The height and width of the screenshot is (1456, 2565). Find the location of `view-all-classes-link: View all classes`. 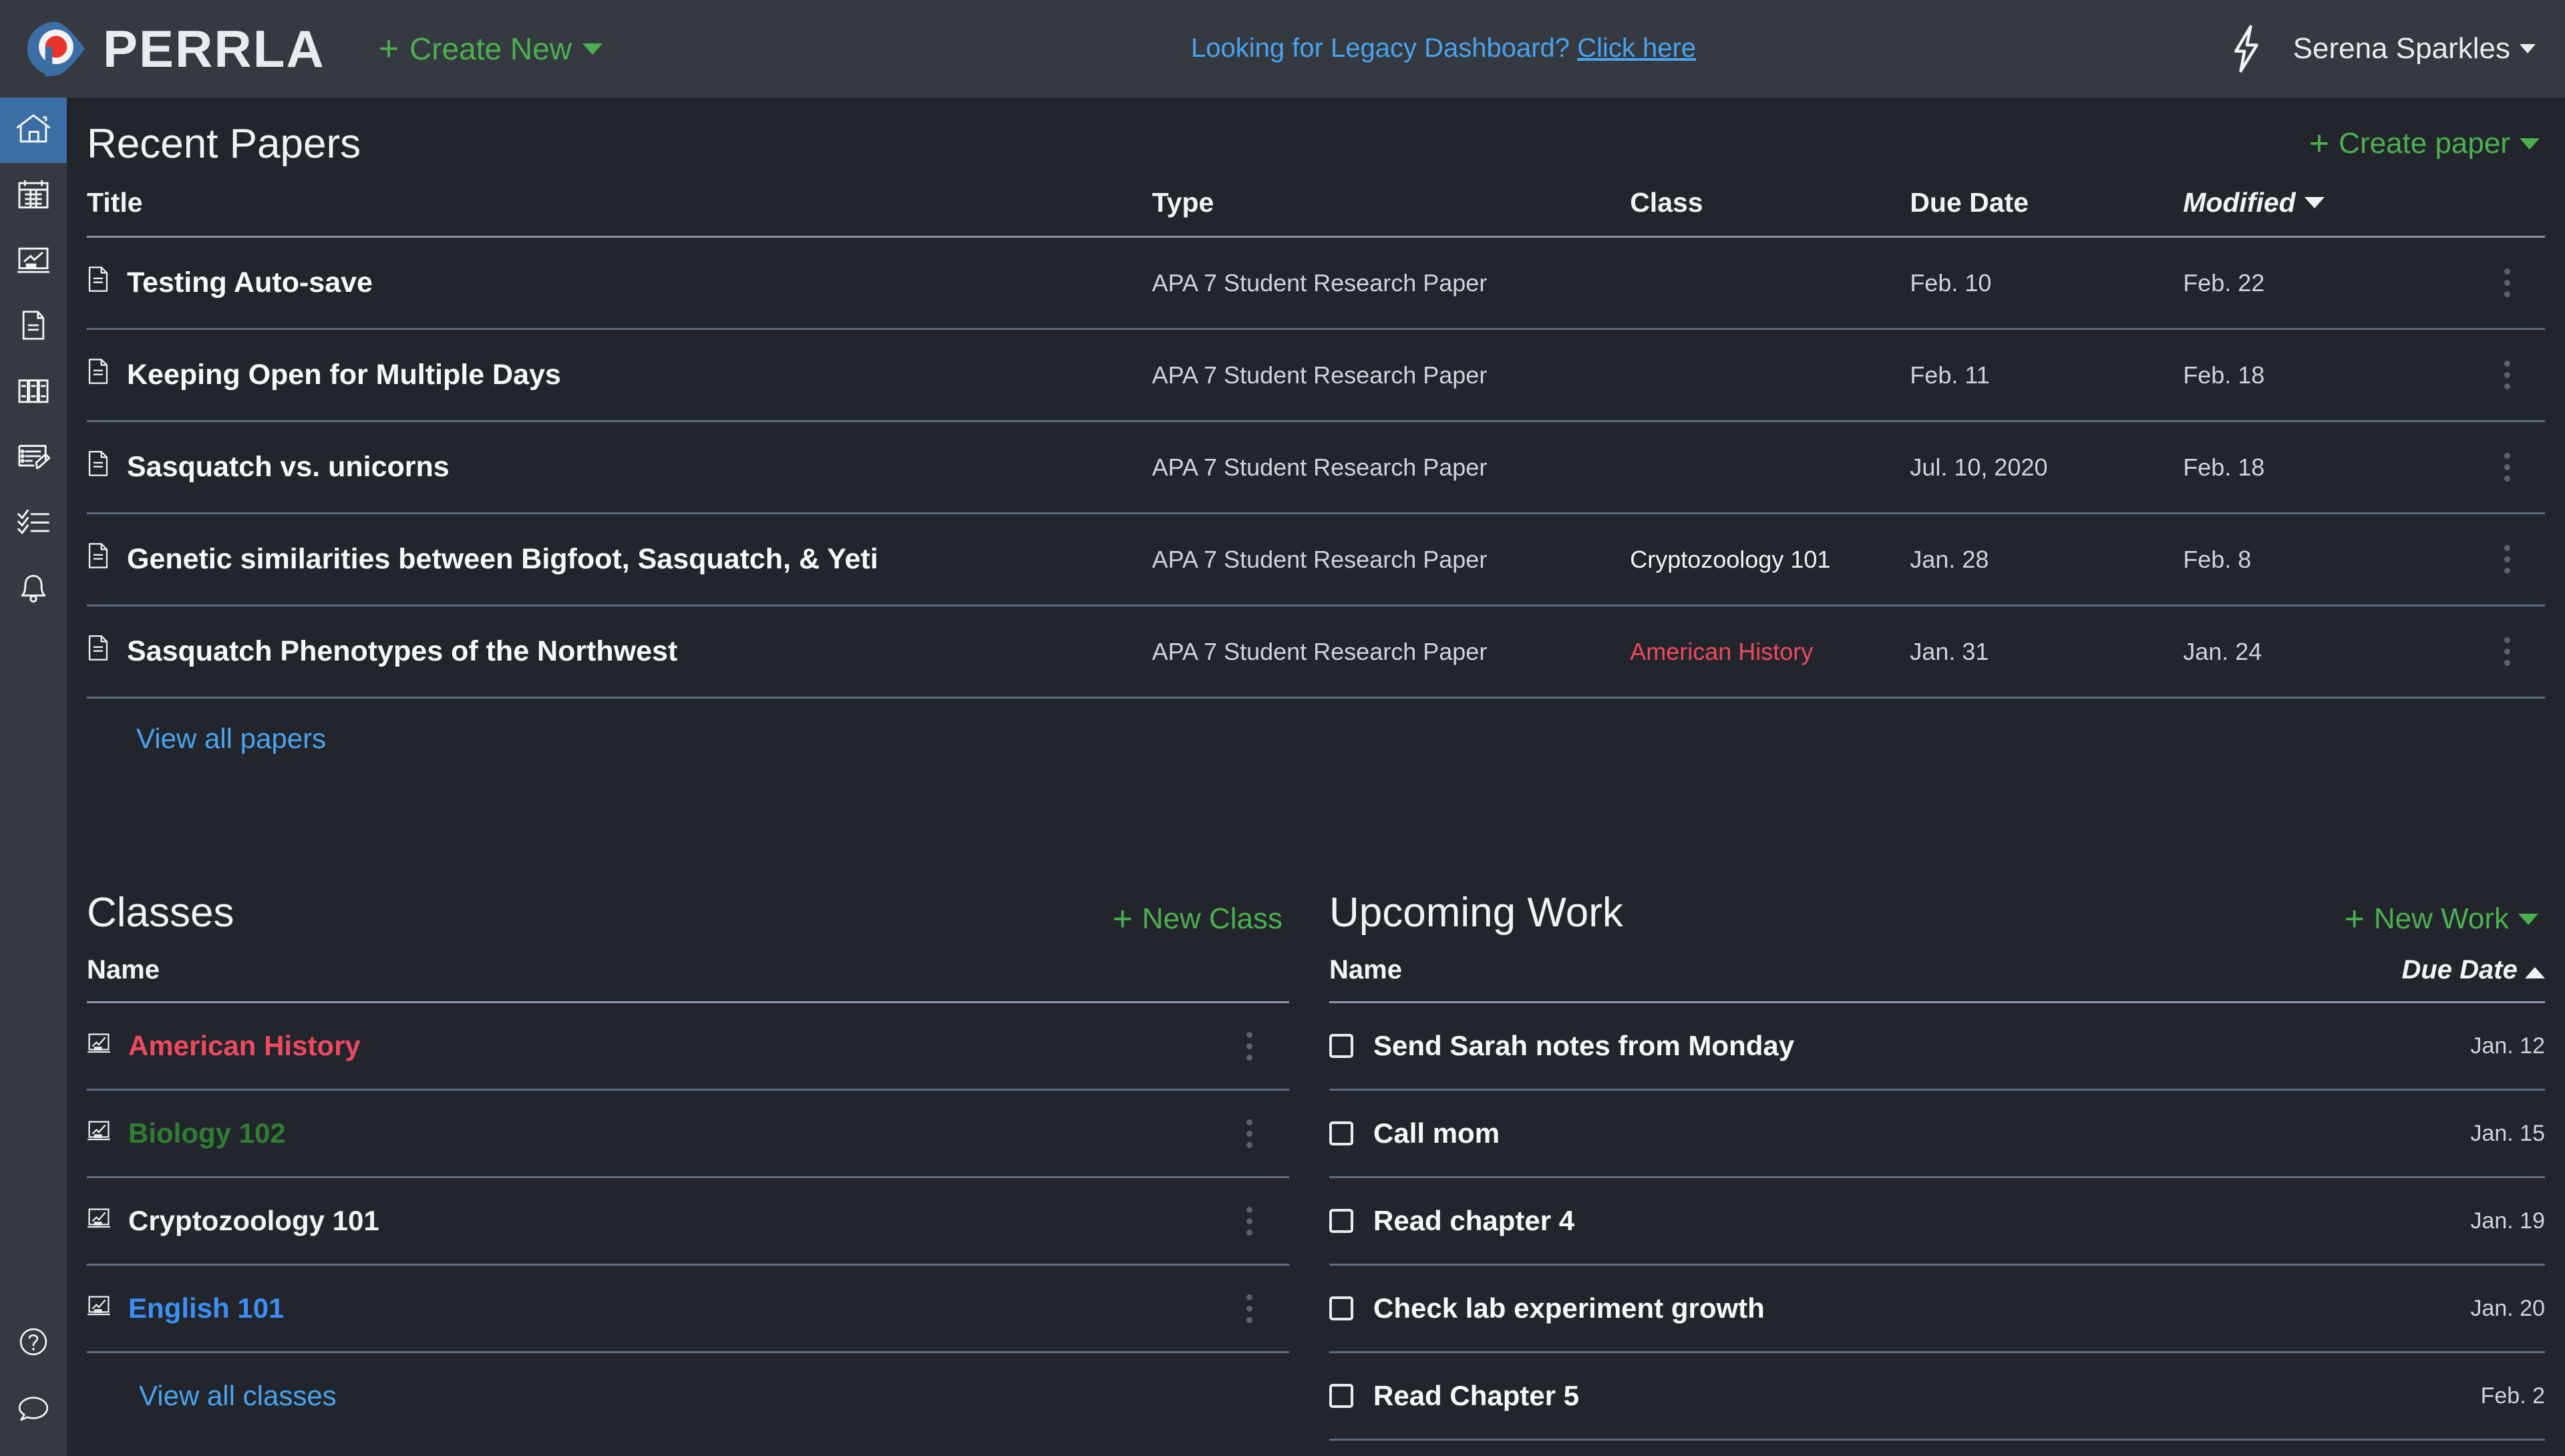

view-all-classes-link: View all classes is located at coordinates (238, 1395).